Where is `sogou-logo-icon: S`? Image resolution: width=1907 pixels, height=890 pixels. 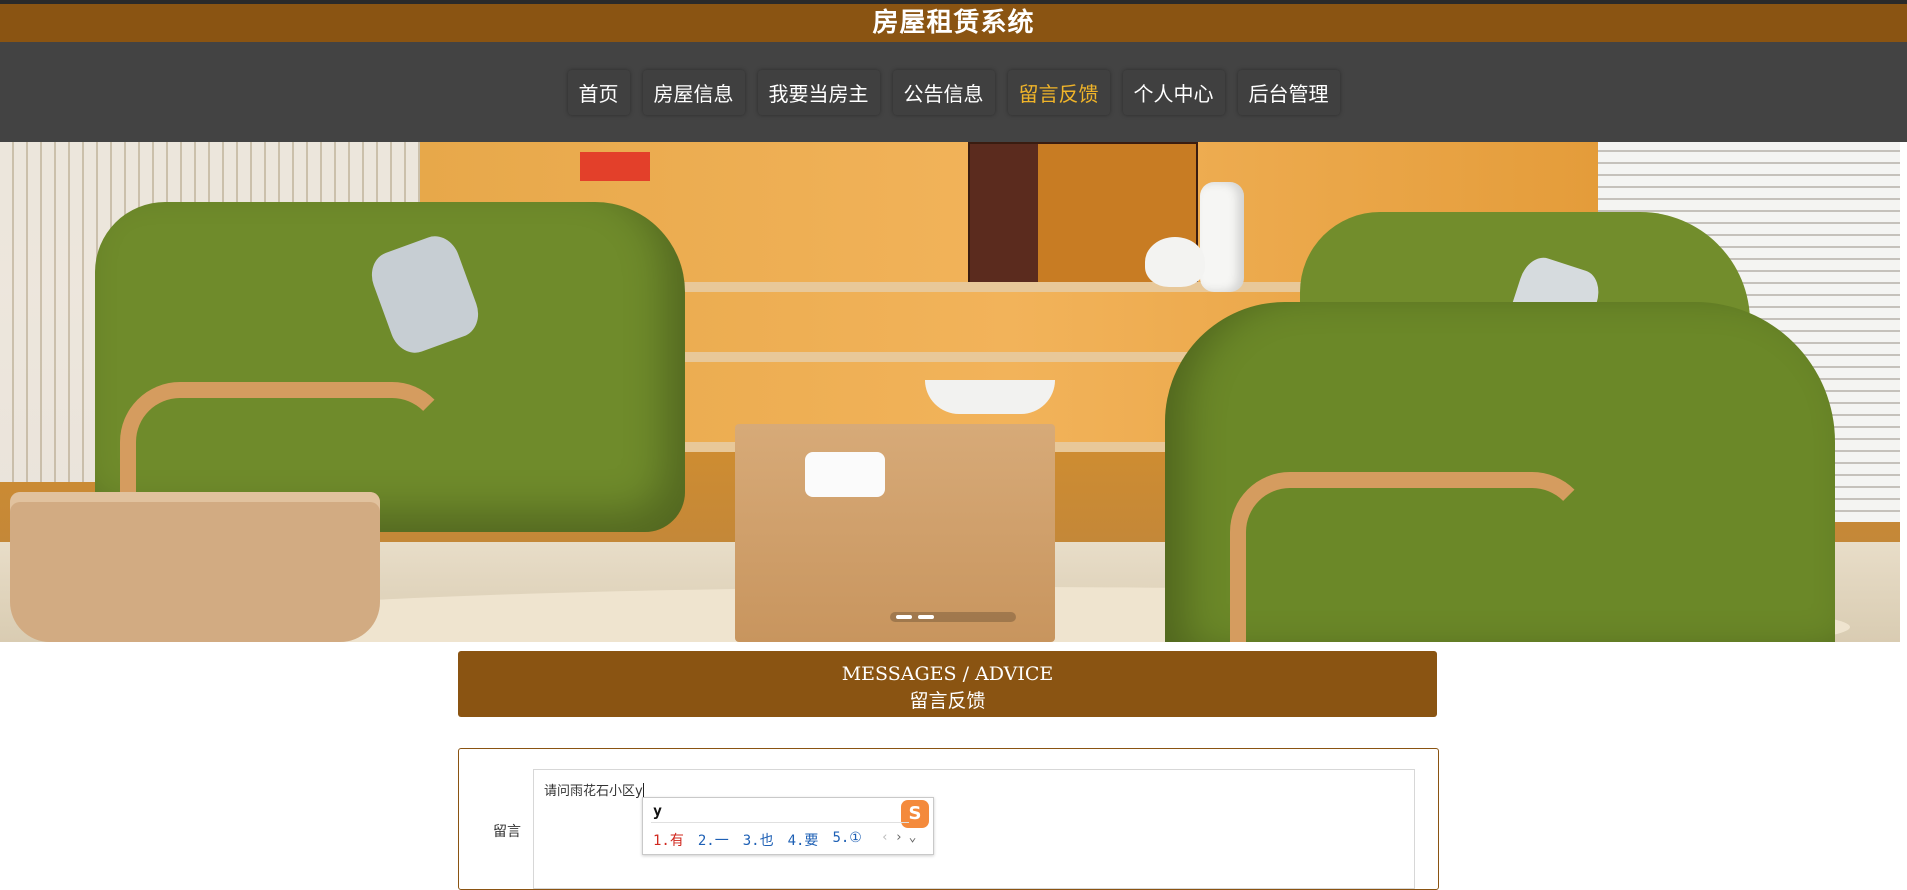 sogou-logo-icon: S is located at coordinates (915, 814).